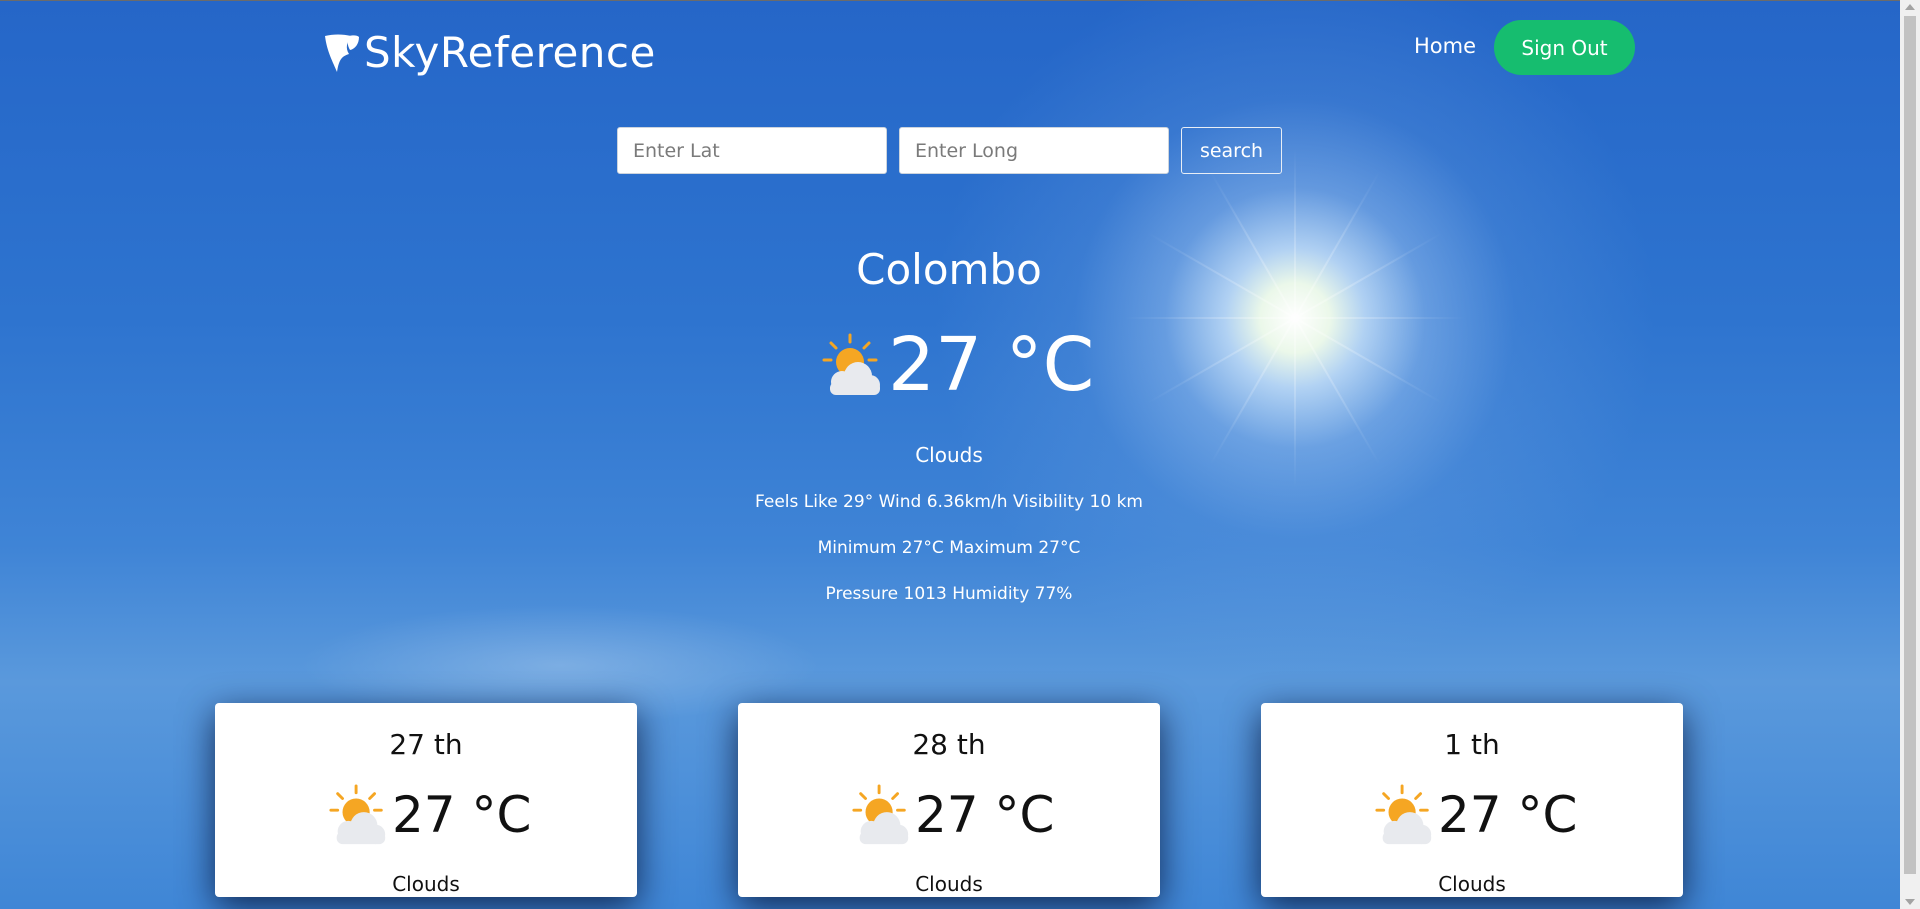 This screenshot has height=909, width=1920. I want to click on search-button: search, so click(1231, 150).